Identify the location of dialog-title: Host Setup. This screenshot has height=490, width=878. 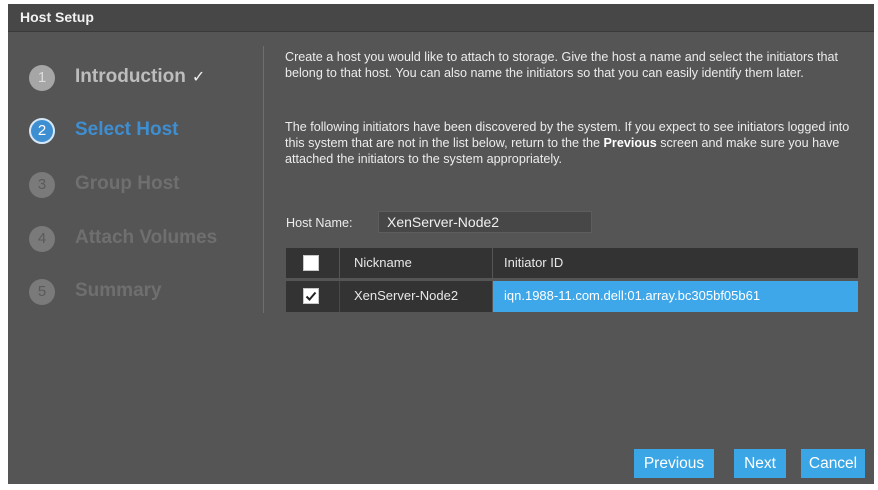
(57, 17).